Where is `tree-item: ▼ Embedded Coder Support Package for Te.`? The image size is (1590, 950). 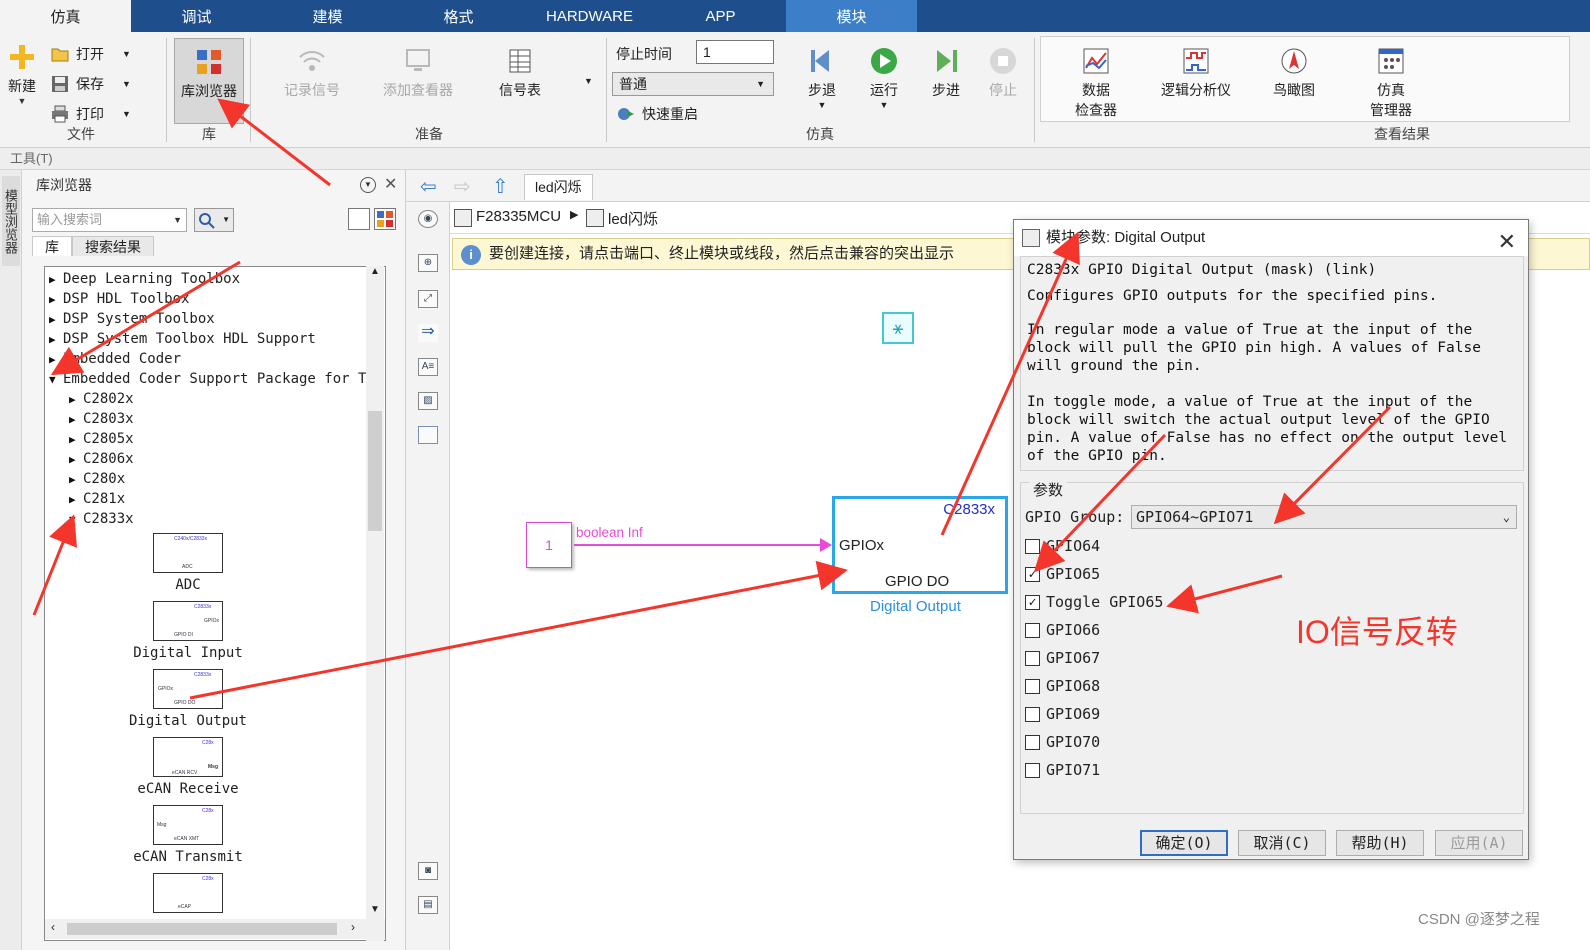
tree-item: ▼ Embedded Coder Support Package for Te. is located at coordinates (216, 379).